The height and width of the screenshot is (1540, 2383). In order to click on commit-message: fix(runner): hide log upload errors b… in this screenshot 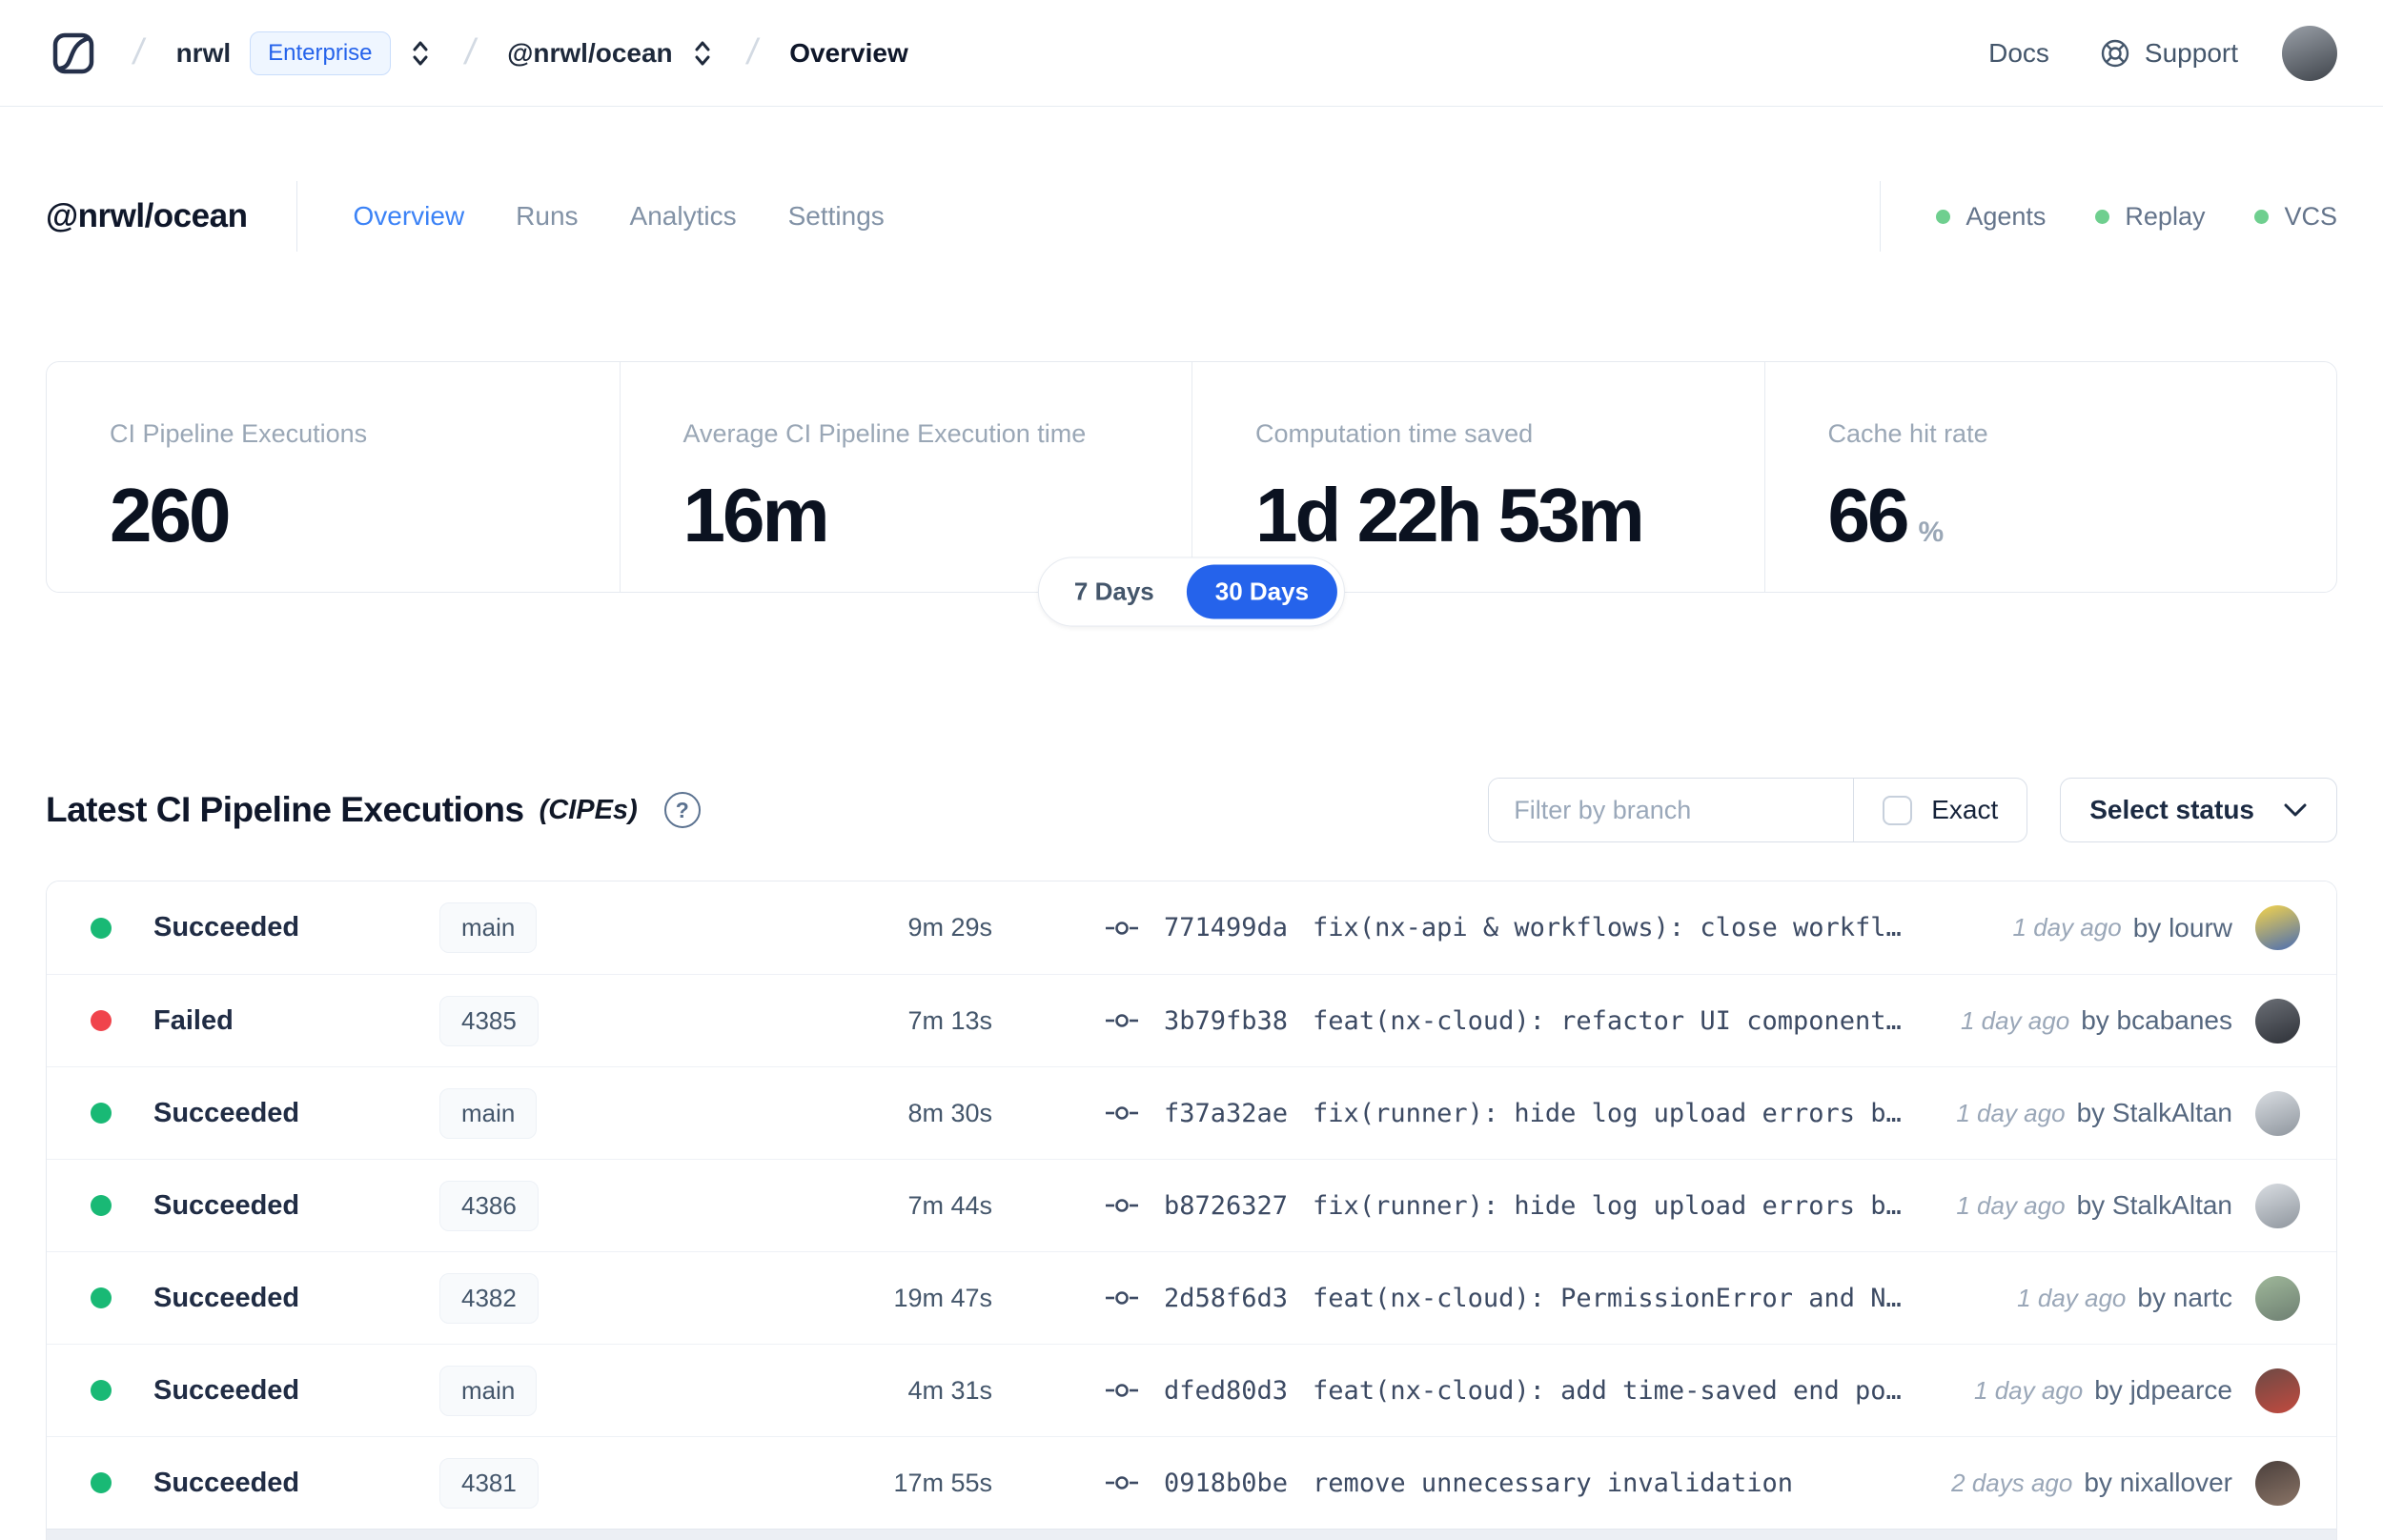, I will do `click(1608, 1113)`.